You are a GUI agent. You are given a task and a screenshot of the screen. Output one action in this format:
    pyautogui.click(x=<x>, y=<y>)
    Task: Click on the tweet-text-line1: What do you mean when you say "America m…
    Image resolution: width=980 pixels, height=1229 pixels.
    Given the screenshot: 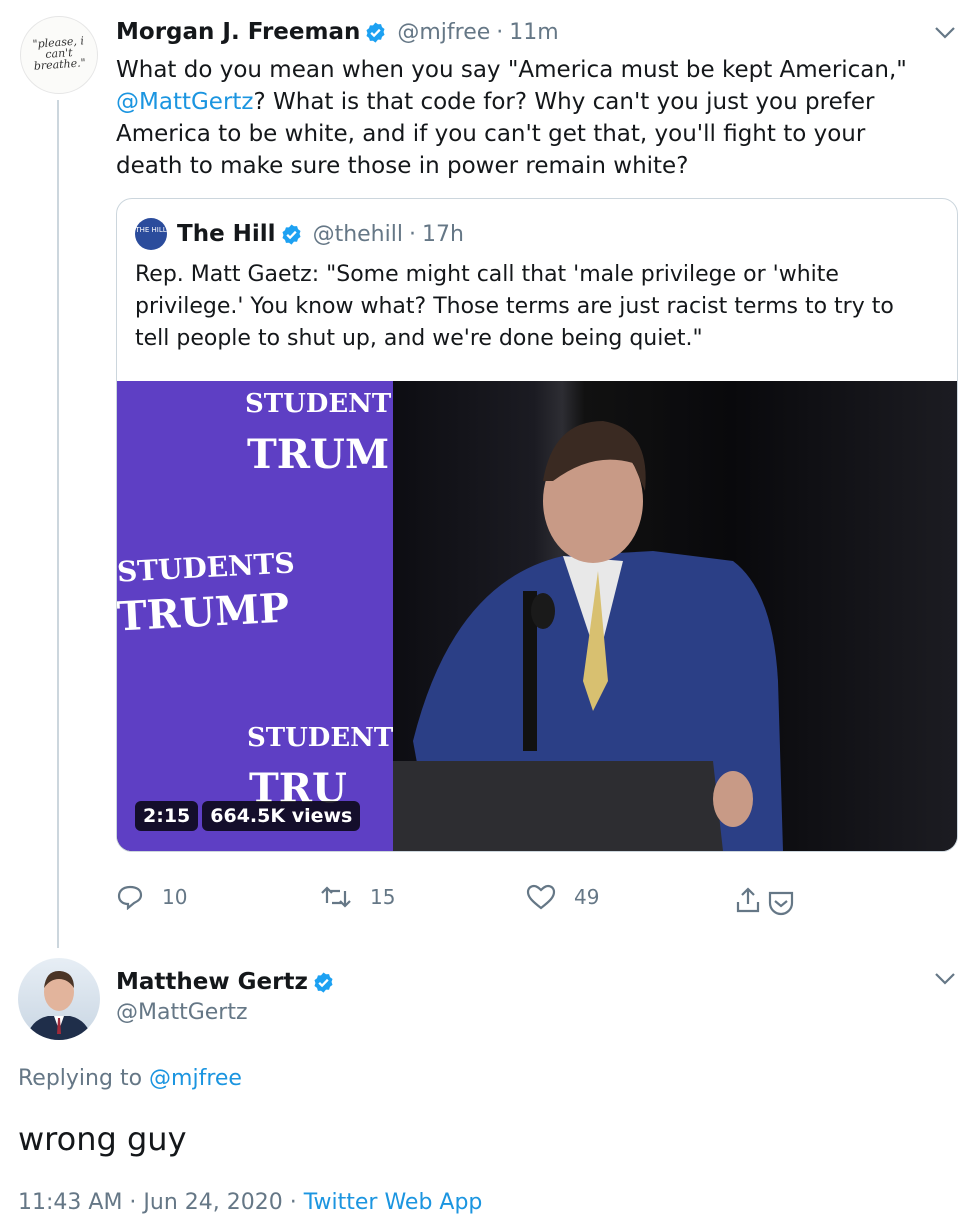 What is the action you would take?
    pyautogui.click(x=511, y=70)
    